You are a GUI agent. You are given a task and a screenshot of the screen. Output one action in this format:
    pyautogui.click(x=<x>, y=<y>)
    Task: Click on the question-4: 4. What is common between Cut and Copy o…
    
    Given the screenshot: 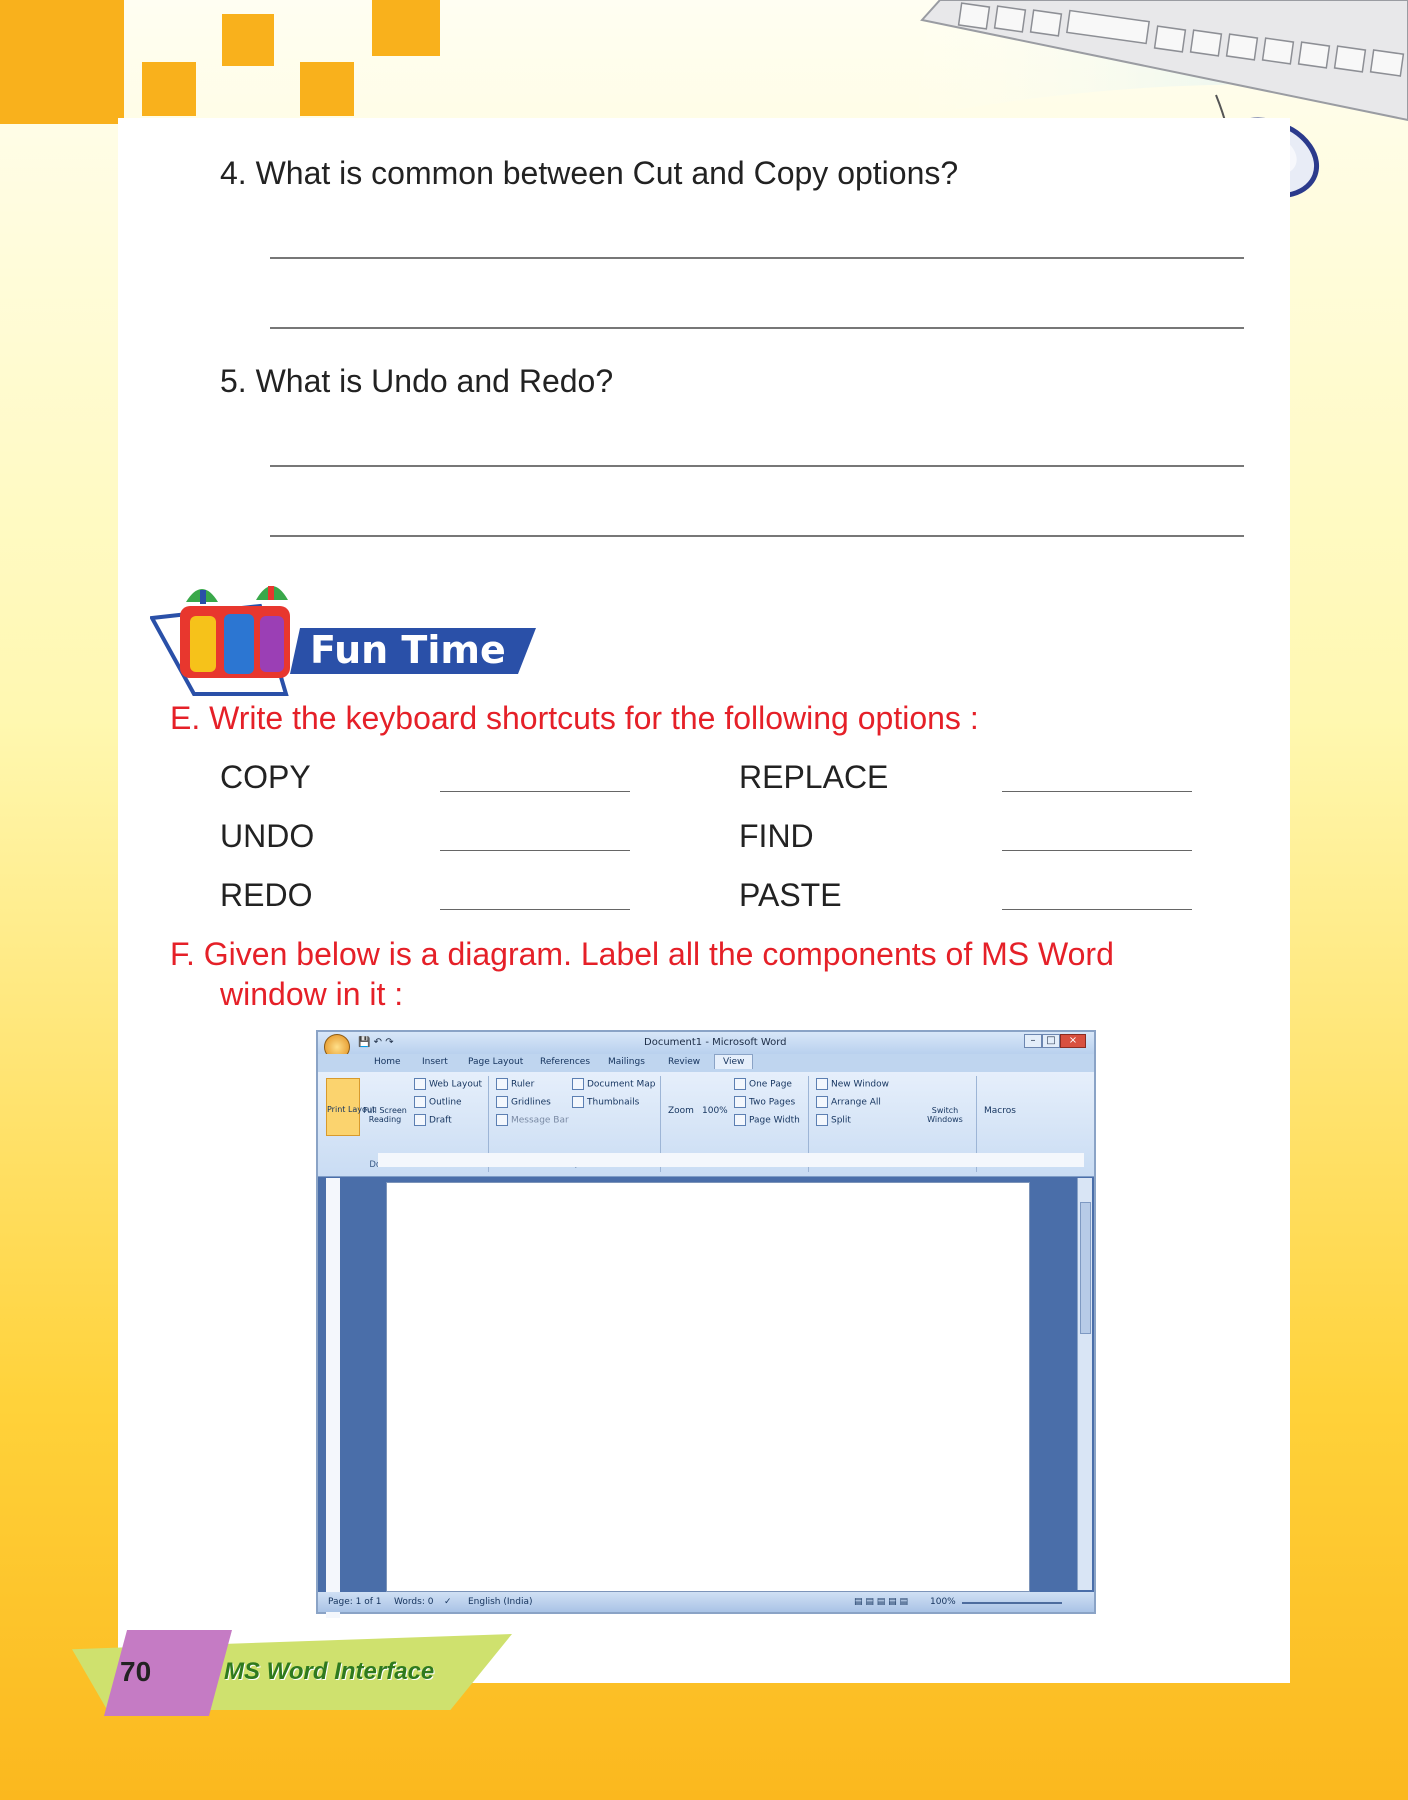 What is the action you would take?
    pyautogui.click(x=589, y=173)
    